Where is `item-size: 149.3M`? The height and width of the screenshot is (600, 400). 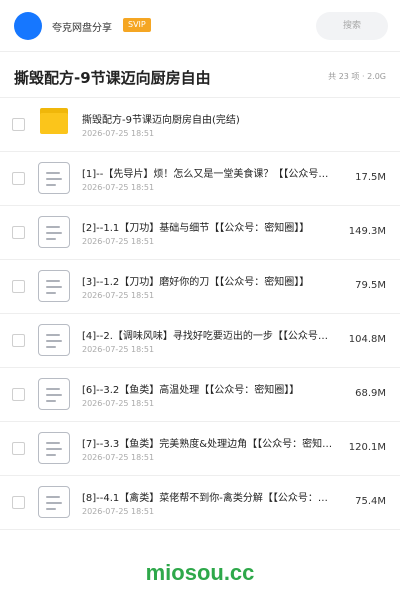 item-size: 149.3M is located at coordinates (367, 231).